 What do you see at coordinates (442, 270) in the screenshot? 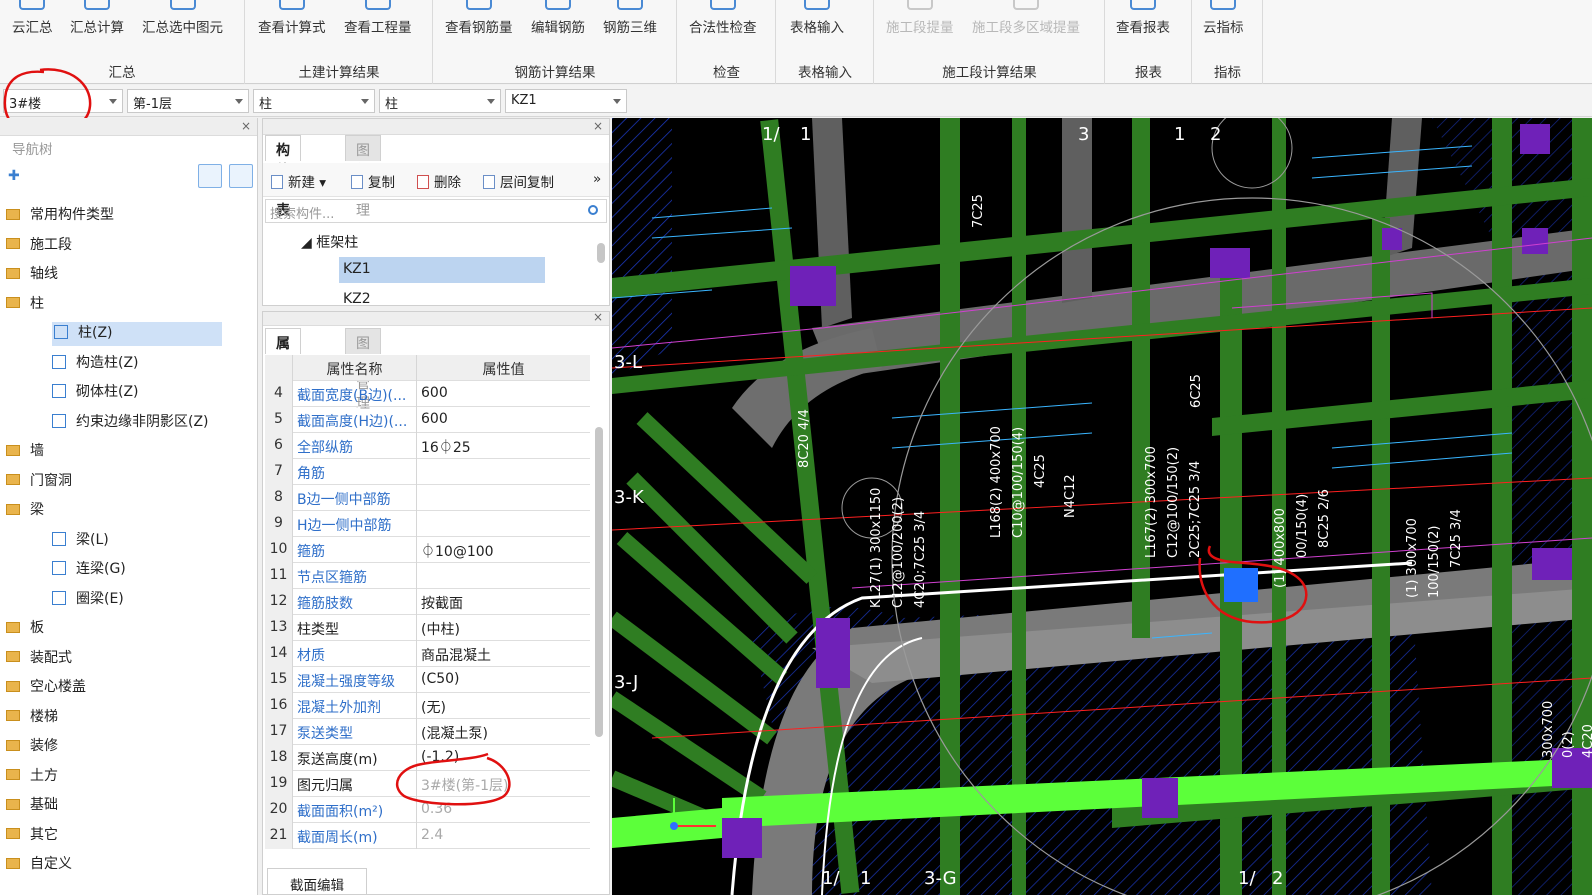
I see `list-item-kz1: KZ1` at bounding box center [442, 270].